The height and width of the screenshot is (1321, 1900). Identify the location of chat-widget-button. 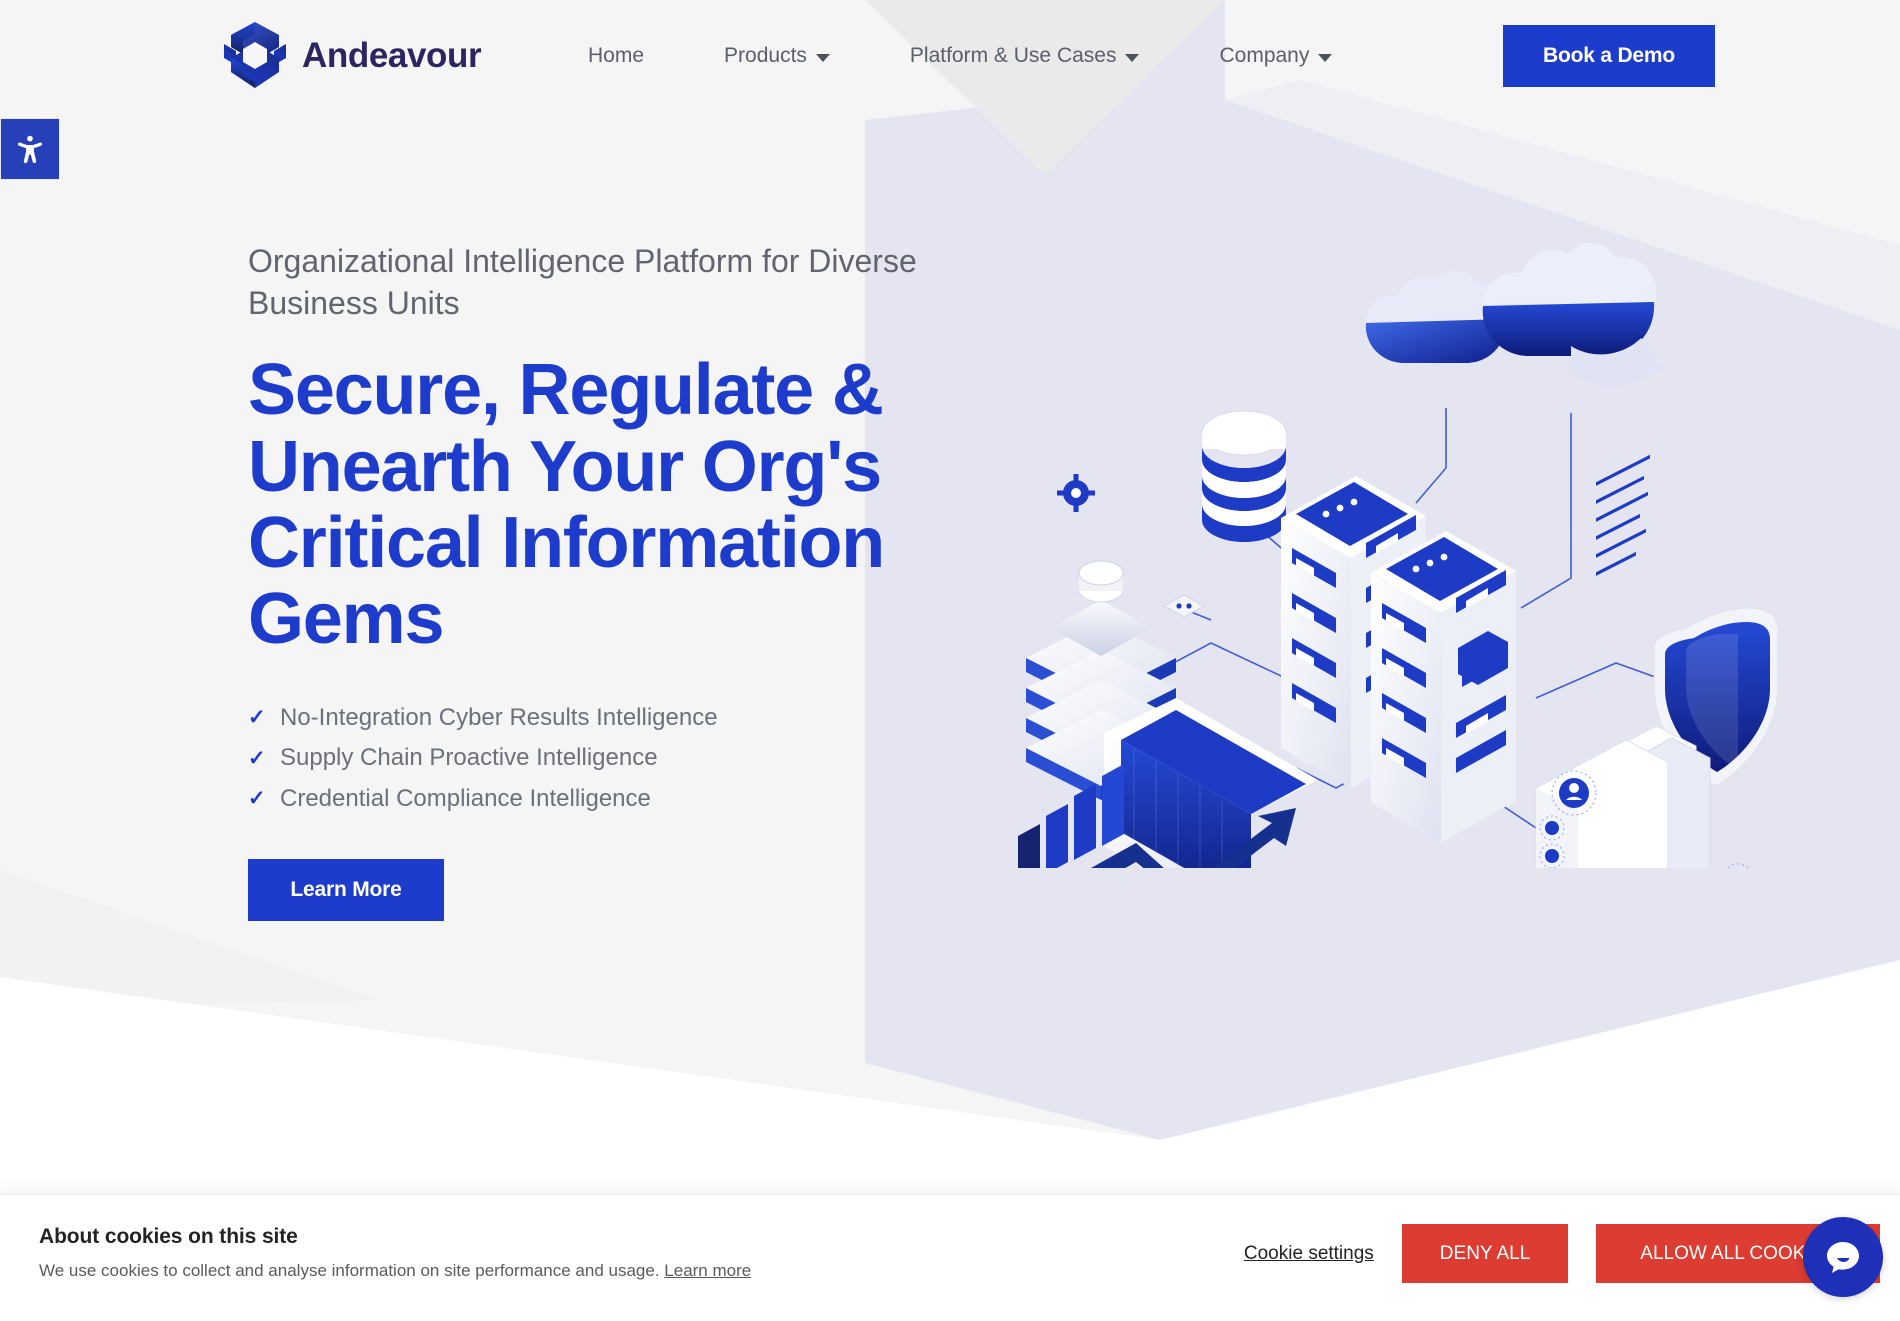
(1843, 1257).